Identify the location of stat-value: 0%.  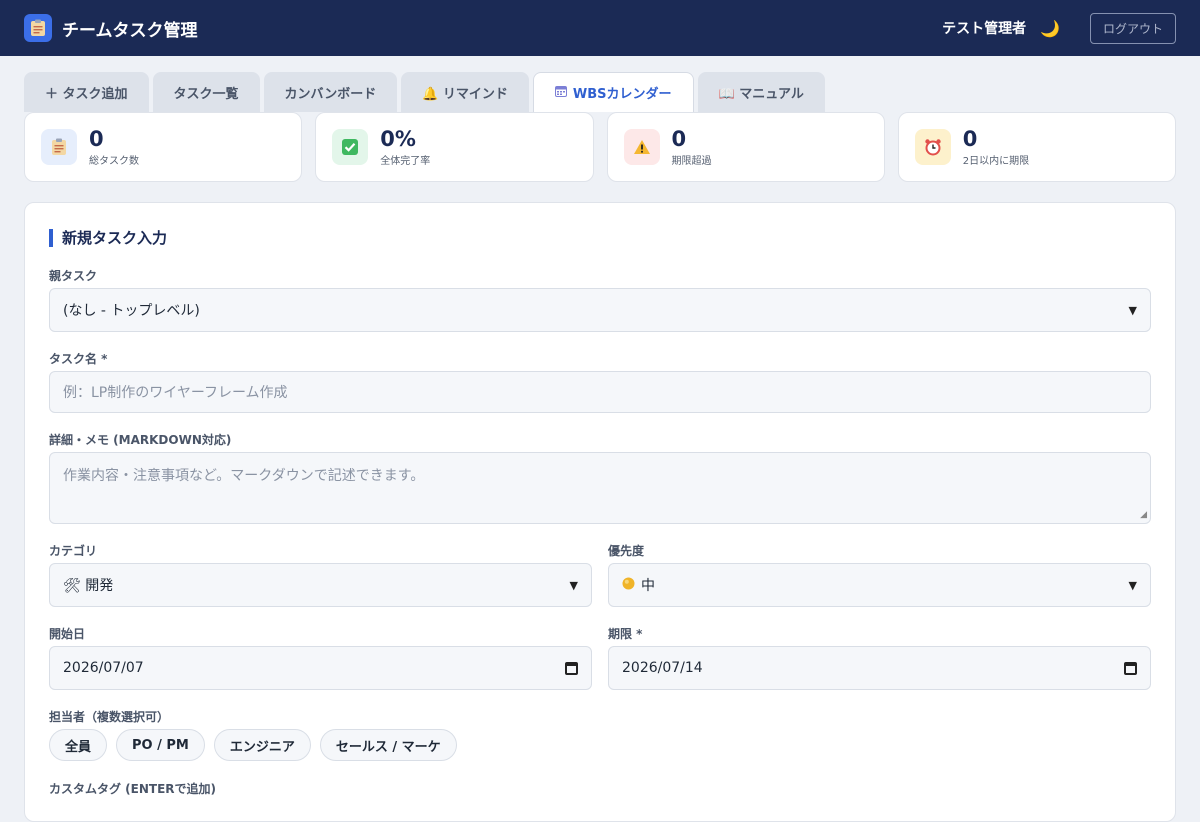
(398, 138).